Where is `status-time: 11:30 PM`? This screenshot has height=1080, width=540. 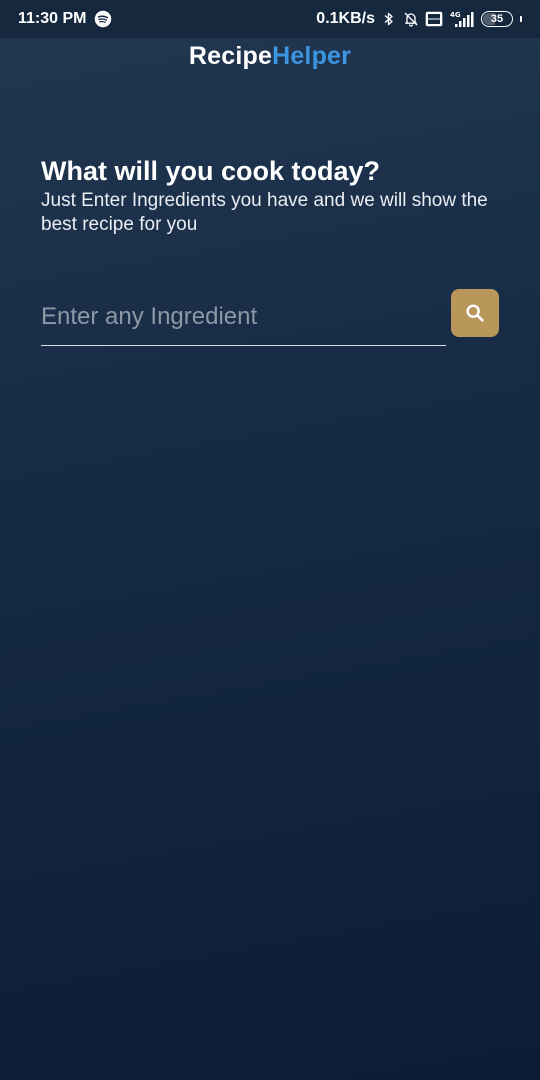 status-time: 11:30 PM is located at coordinates (52, 18).